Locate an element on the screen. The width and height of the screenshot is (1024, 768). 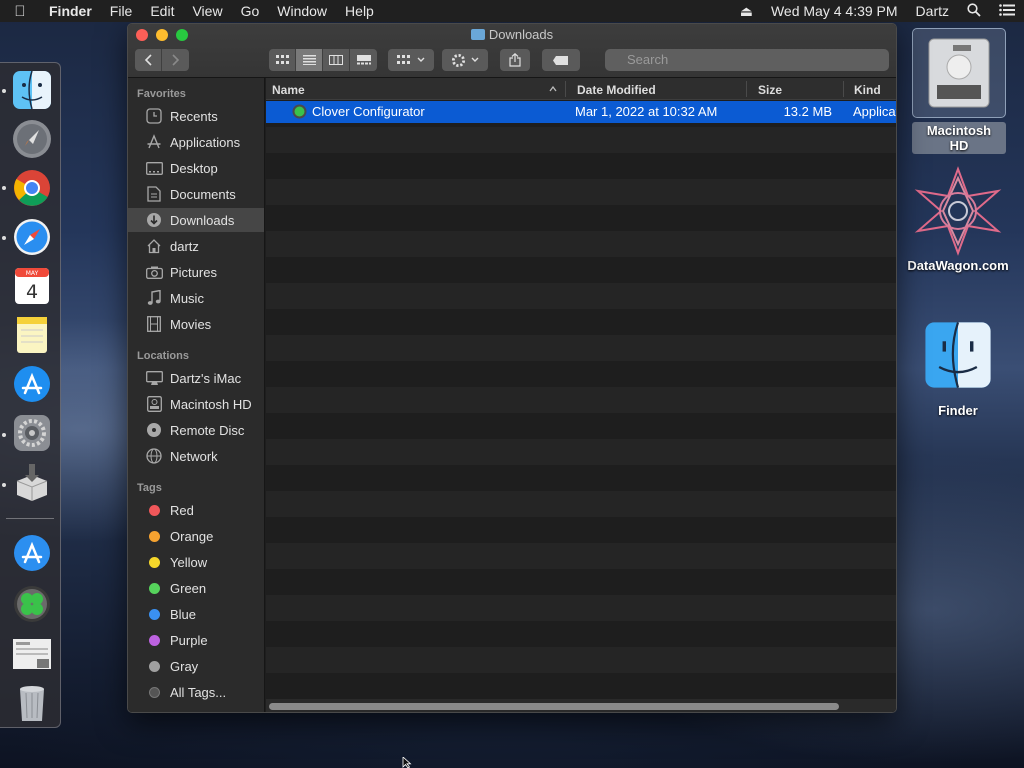
sidebar-tag-yellow: Yellow is located at coordinates (196, 562).